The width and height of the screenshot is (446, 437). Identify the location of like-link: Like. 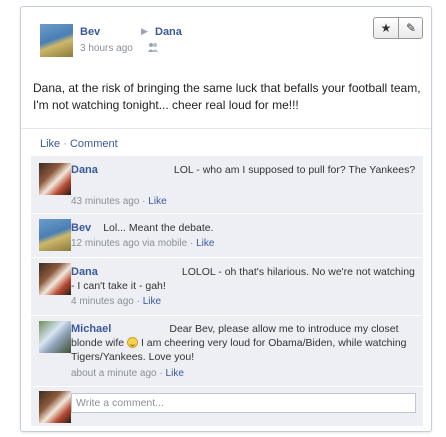
(50, 144).